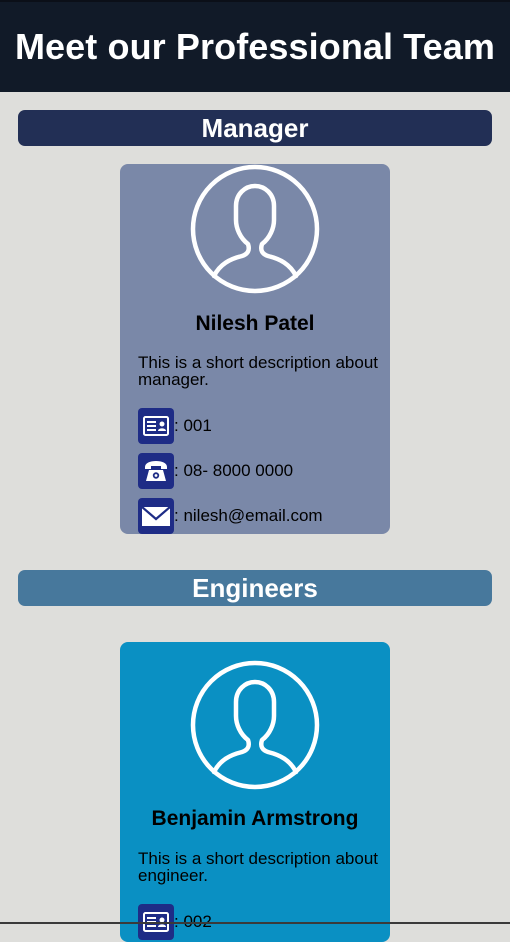 The image size is (510, 942). I want to click on manager-email-row: : nilesh@email.com, so click(230, 516).